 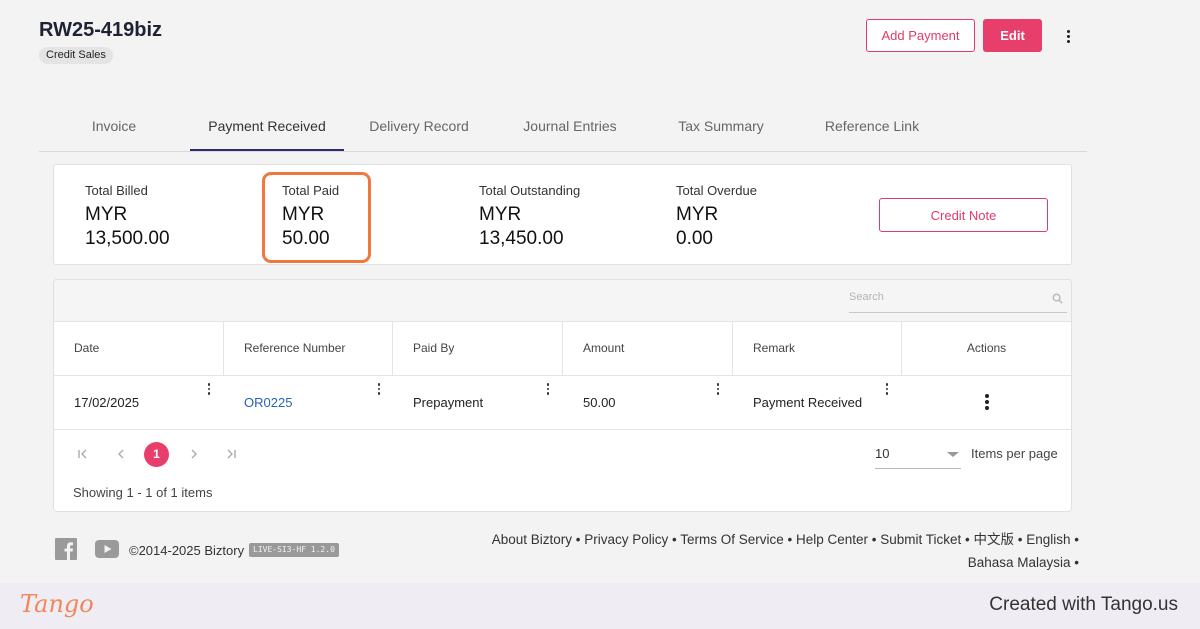 I want to click on total-outstanding-currency: MYR, so click(x=500, y=214).